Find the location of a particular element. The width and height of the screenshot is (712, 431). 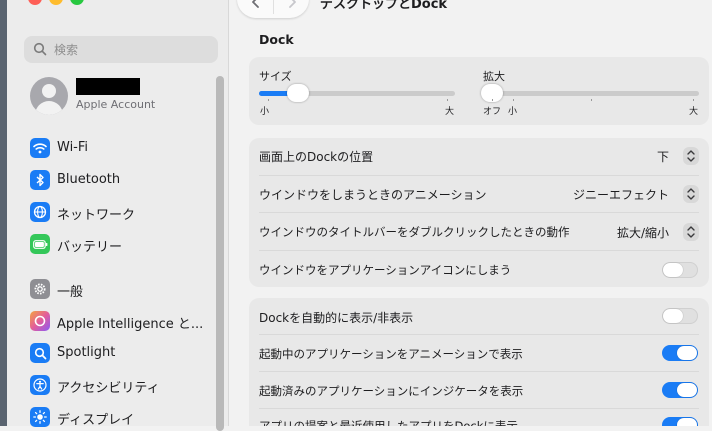

search-icon is located at coordinates (40, 49).